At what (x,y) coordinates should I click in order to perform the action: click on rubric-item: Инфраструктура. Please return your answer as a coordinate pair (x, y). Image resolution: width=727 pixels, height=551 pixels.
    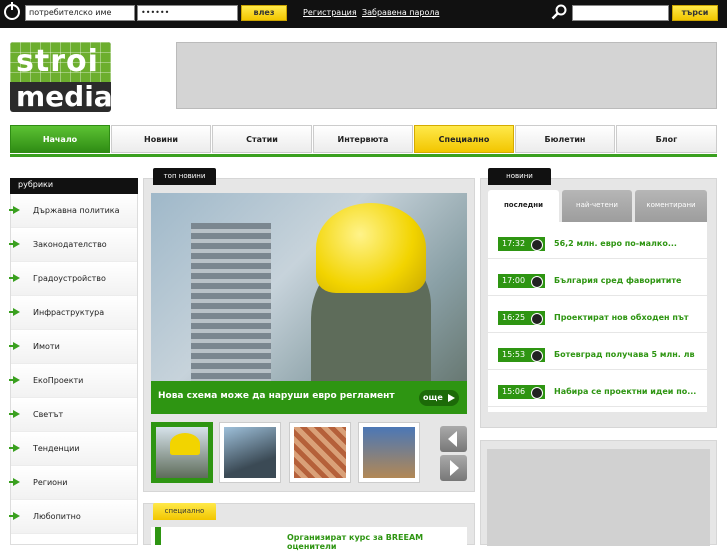
    Looking at the image, I should click on (73, 313).